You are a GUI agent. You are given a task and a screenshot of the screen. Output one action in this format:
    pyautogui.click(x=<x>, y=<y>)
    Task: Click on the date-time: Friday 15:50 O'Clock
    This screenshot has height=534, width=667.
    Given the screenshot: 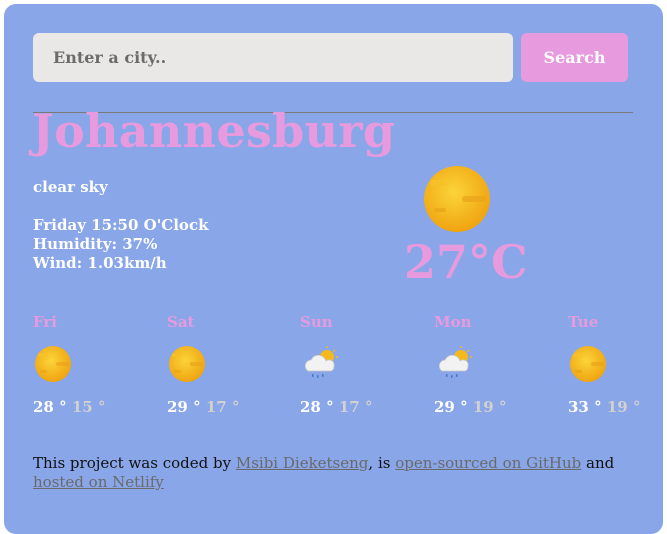 What is the action you would take?
    pyautogui.click(x=121, y=225)
    